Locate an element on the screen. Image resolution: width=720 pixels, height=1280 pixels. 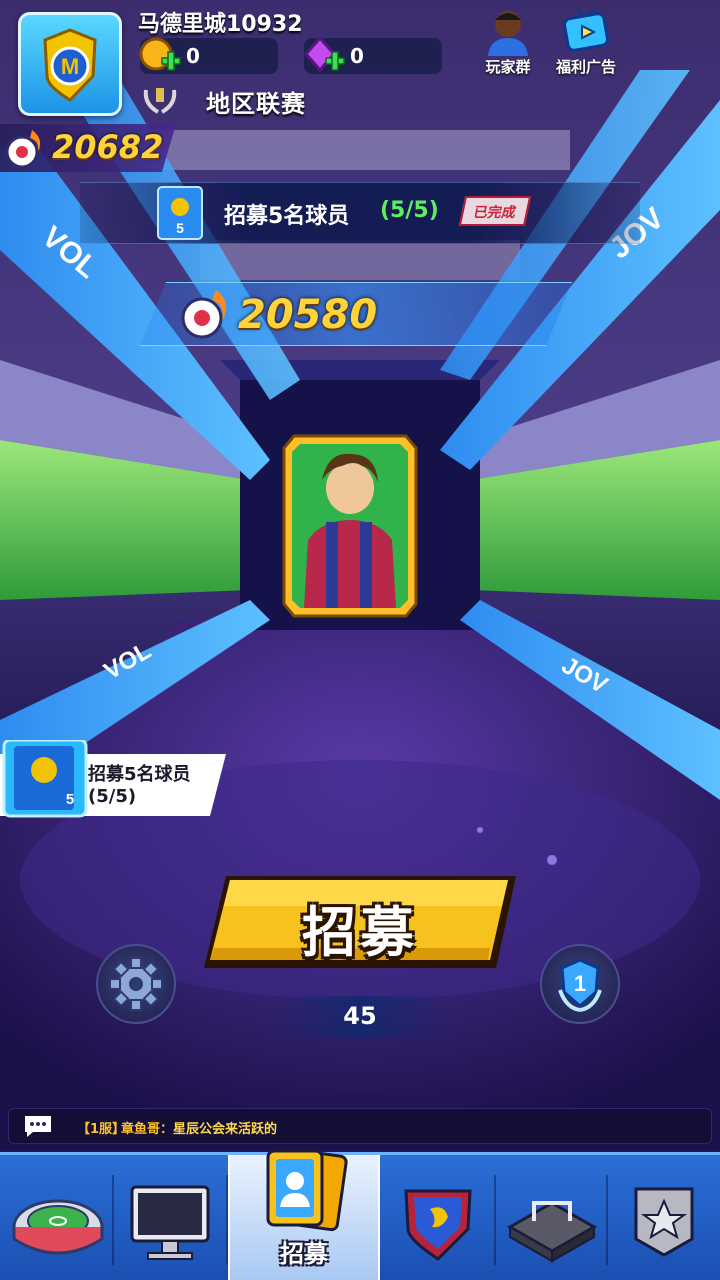
svg-text: M is located at coordinates (70, 66).